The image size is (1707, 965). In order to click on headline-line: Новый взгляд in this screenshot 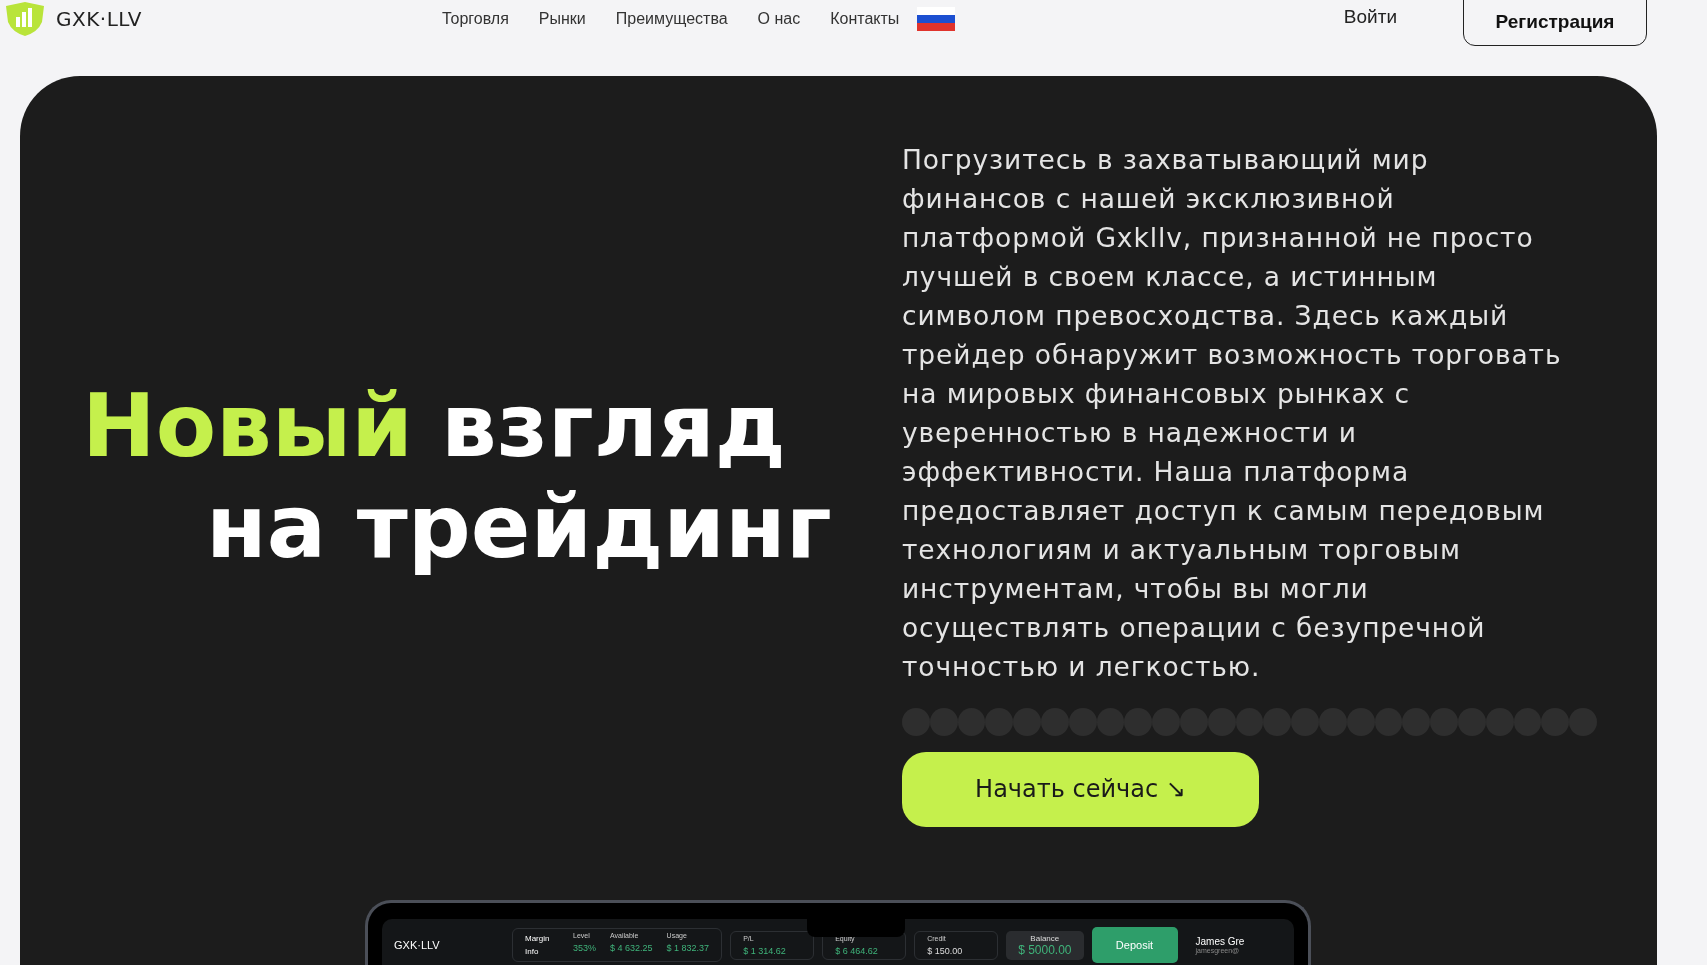, I will do `click(434, 426)`.